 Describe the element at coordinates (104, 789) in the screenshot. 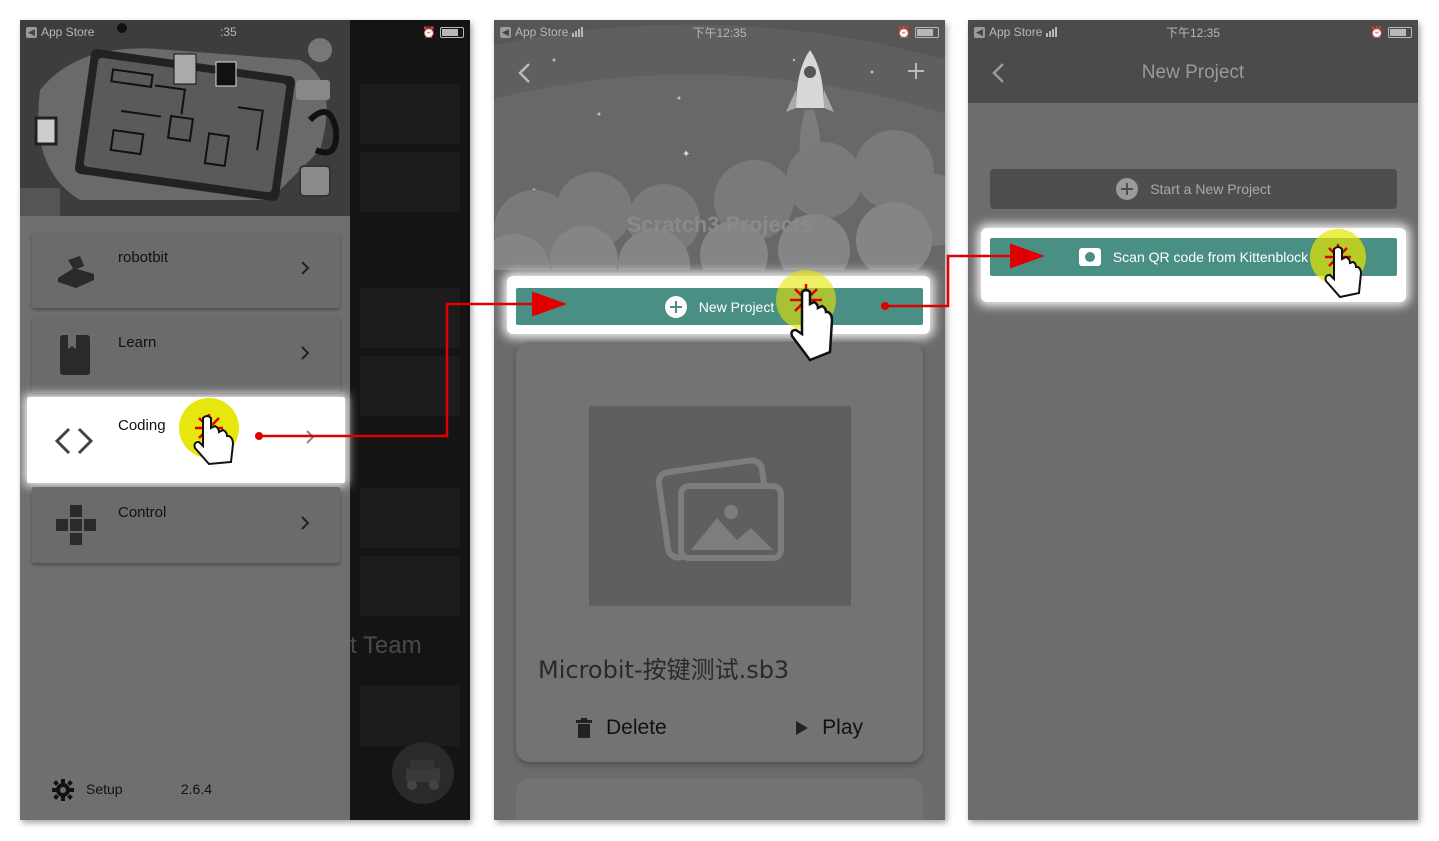

I see `setup-link: Setup` at that location.